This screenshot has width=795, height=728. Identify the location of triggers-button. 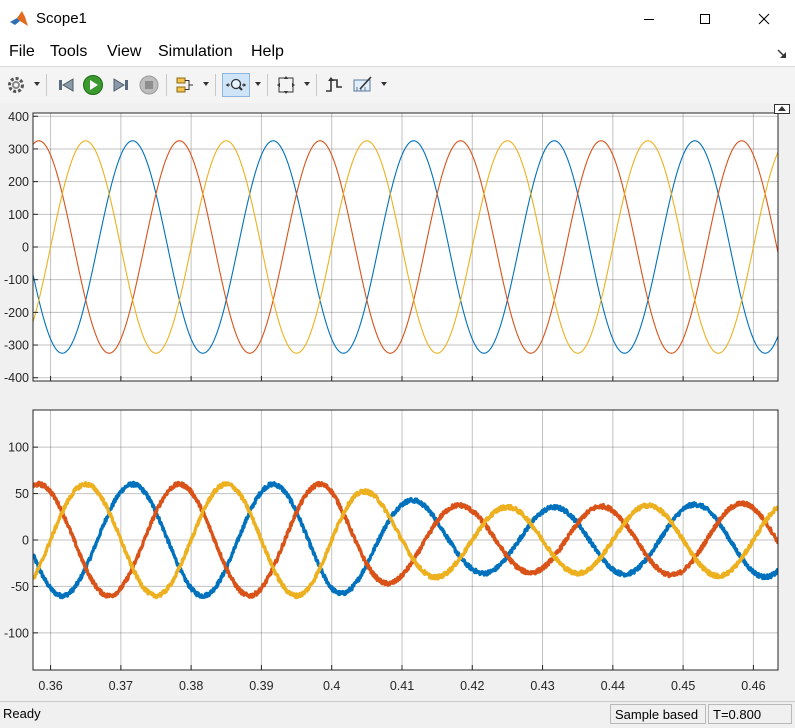
(334, 85).